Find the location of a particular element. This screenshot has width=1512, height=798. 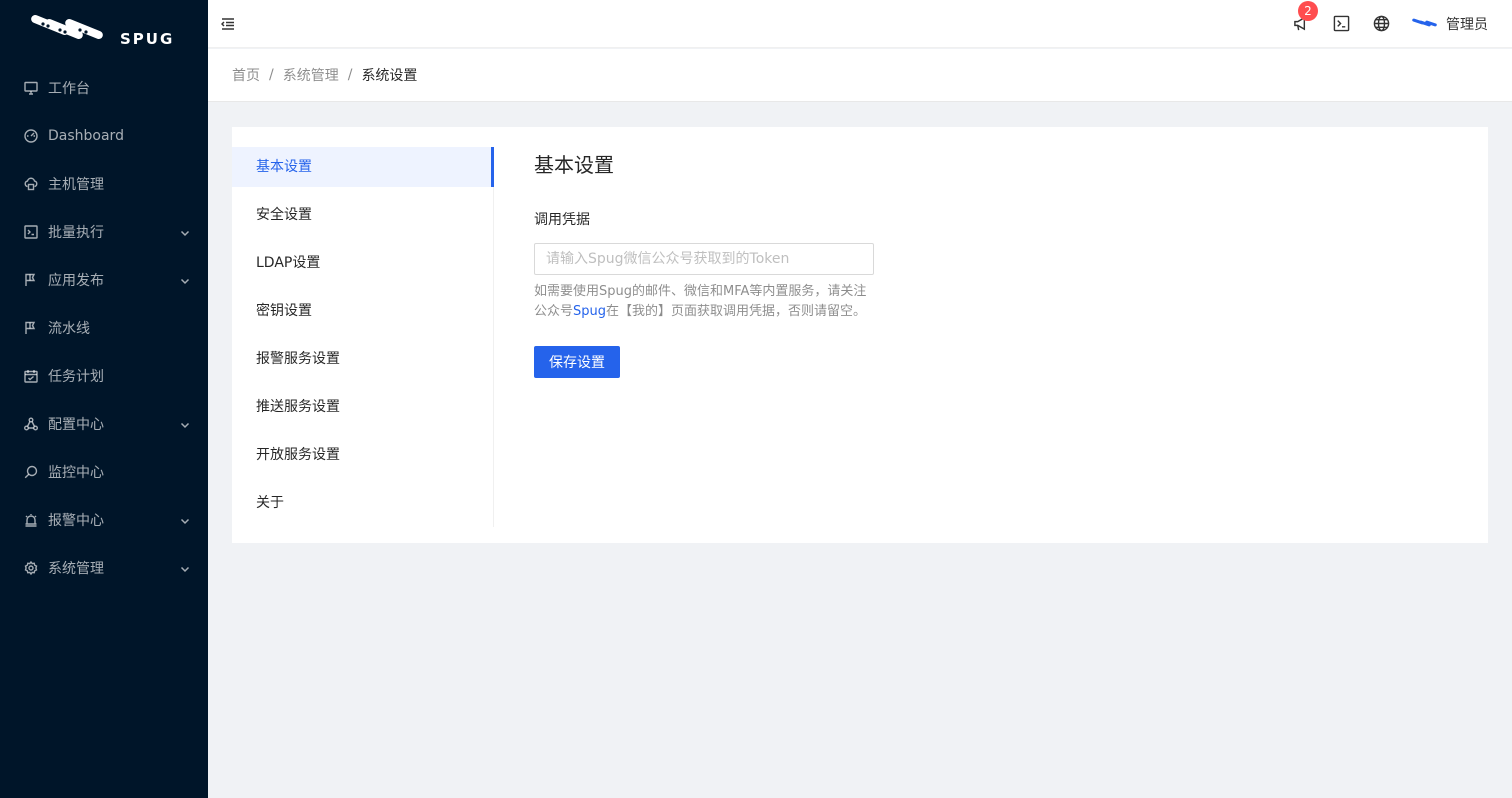

breadcrumb: 首页 / 系统管理 / 系统设置 is located at coordinates (860, 75).